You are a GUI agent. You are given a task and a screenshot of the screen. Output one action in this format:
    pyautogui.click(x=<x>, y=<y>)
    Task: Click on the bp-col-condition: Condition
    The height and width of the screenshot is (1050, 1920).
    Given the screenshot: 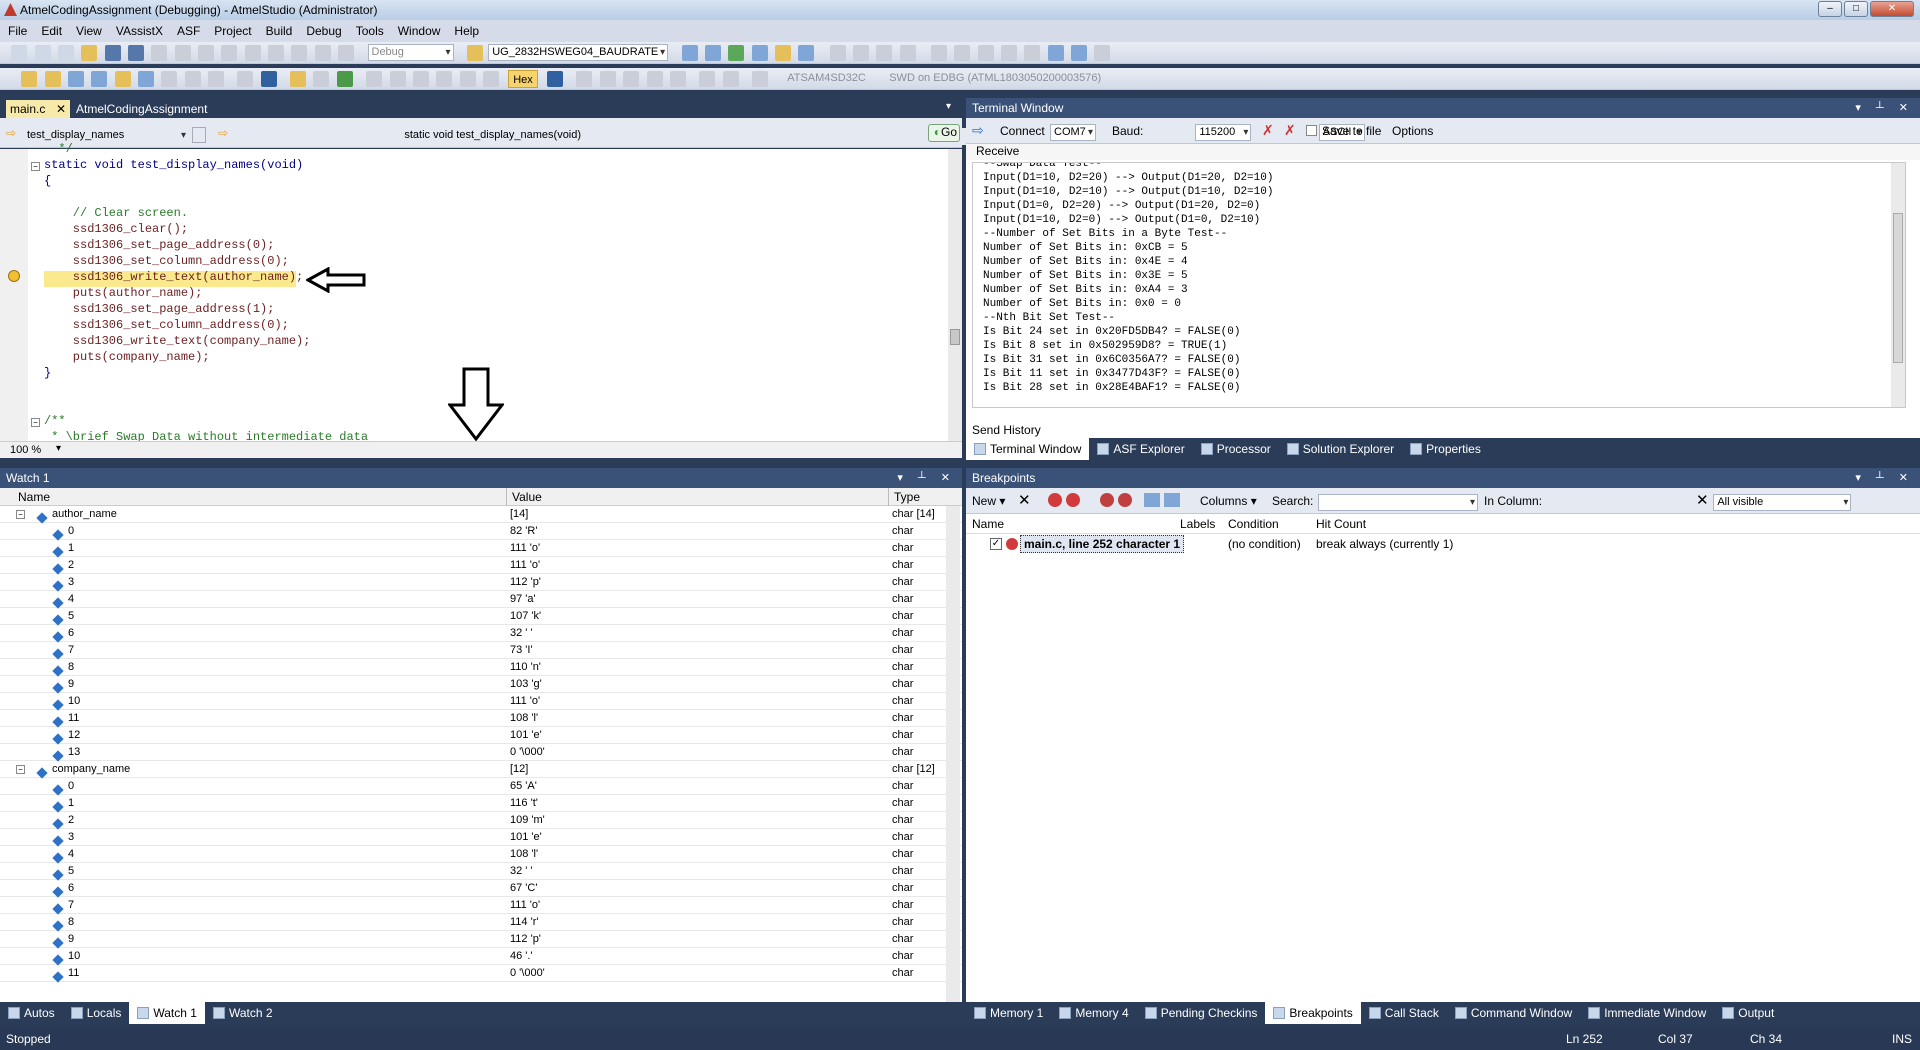 What is the action you would take?
    pyautogui.click(x=1253, y=524)
    